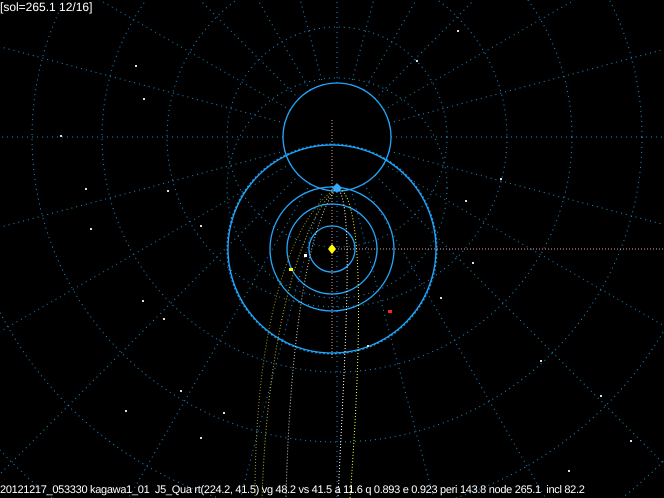 This screenshot has width=664, height=498. I want to click on orbit-info-text: 20121217_053330 kagawa1_01 J5_Qua rt(224.2, 41.5) vg 48.2 vs 41.5 a 11.6 q 0.893 e 0.923 peri 143.8 node 265.1 incl 82.2, so click(292, 490).